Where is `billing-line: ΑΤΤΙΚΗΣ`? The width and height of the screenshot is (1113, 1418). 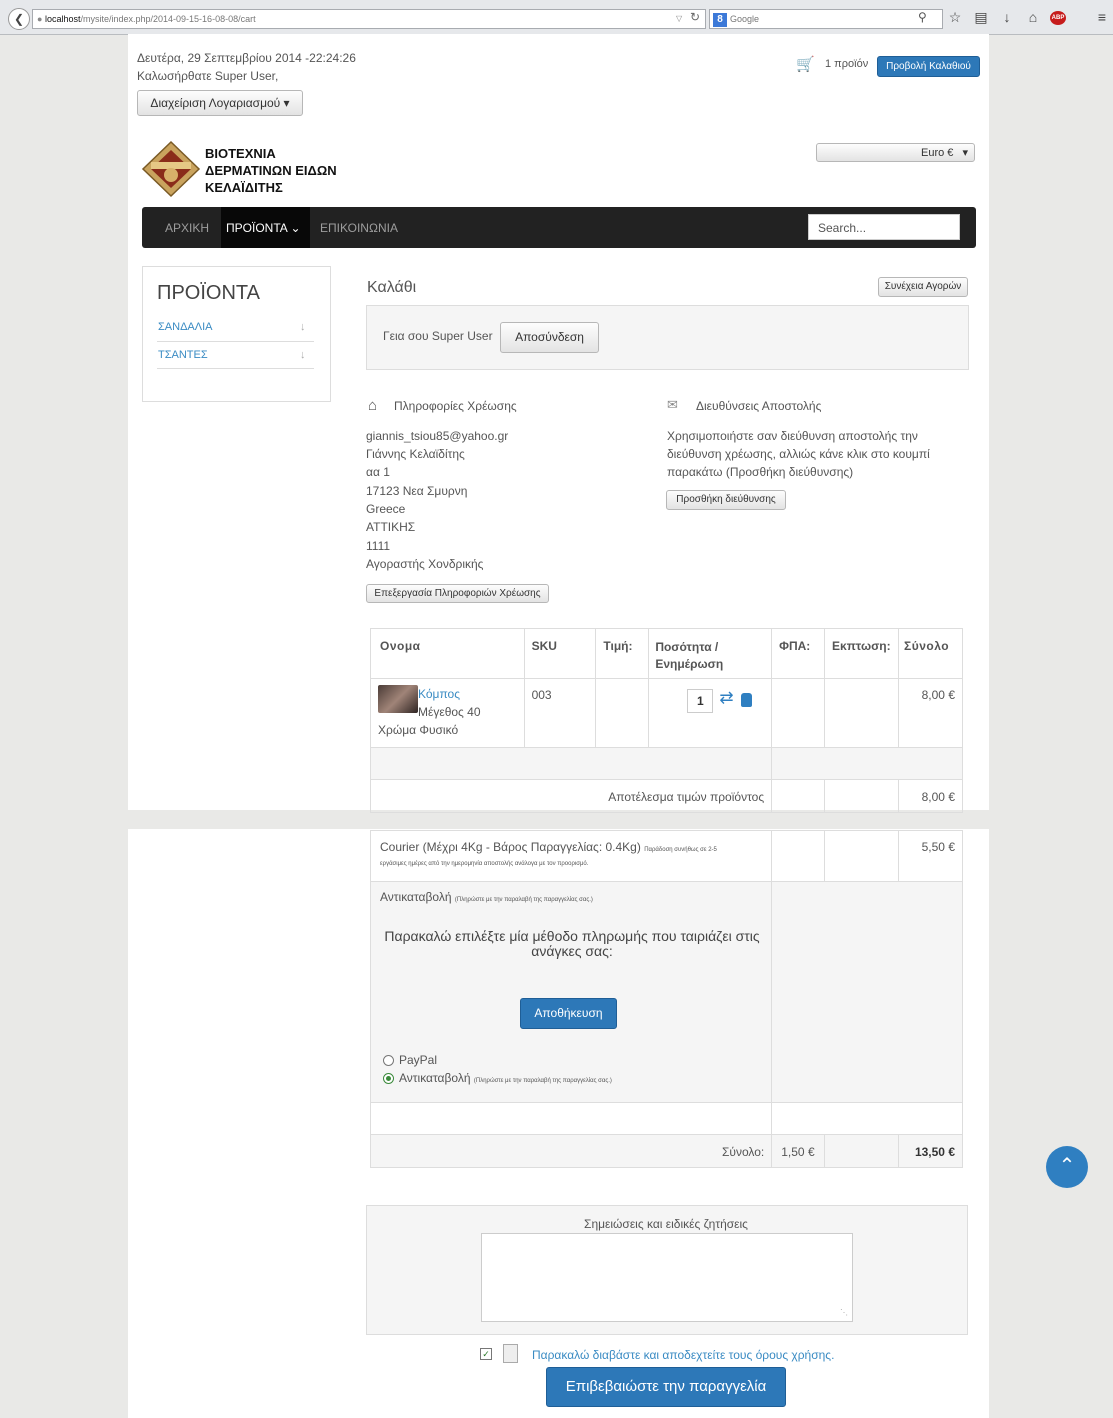 billing-line: ΑΤΤΙΚΗΣ is located at coordinates (391, 527).